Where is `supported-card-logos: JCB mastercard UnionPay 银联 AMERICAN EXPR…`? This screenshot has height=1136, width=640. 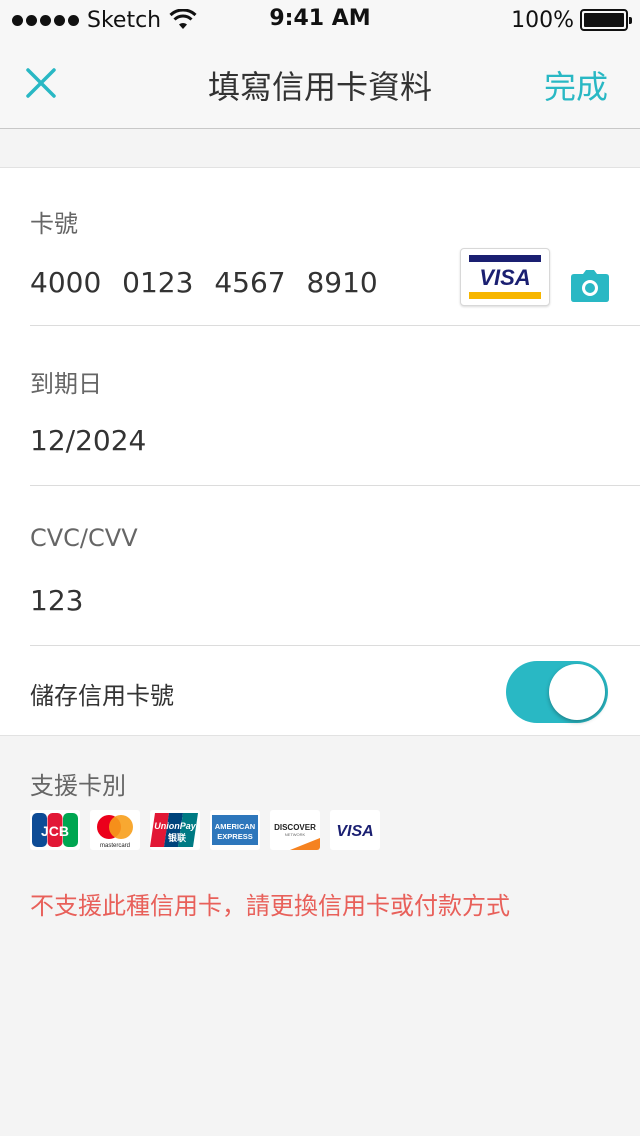 supported-card-logos: JCB mastercard UnionPay 银联 AMERICAN EXPR… is located at coordinates (205, 830).